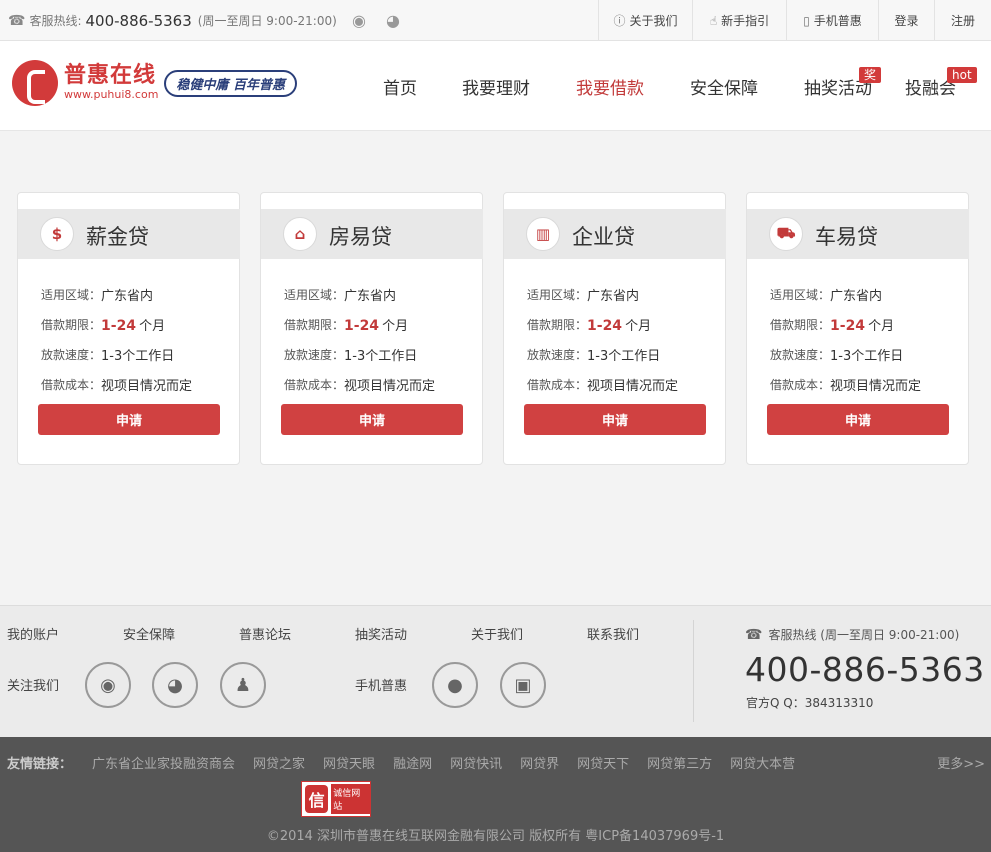  I want to click on hand-pointer-icon: ☝, so click(713, 20).